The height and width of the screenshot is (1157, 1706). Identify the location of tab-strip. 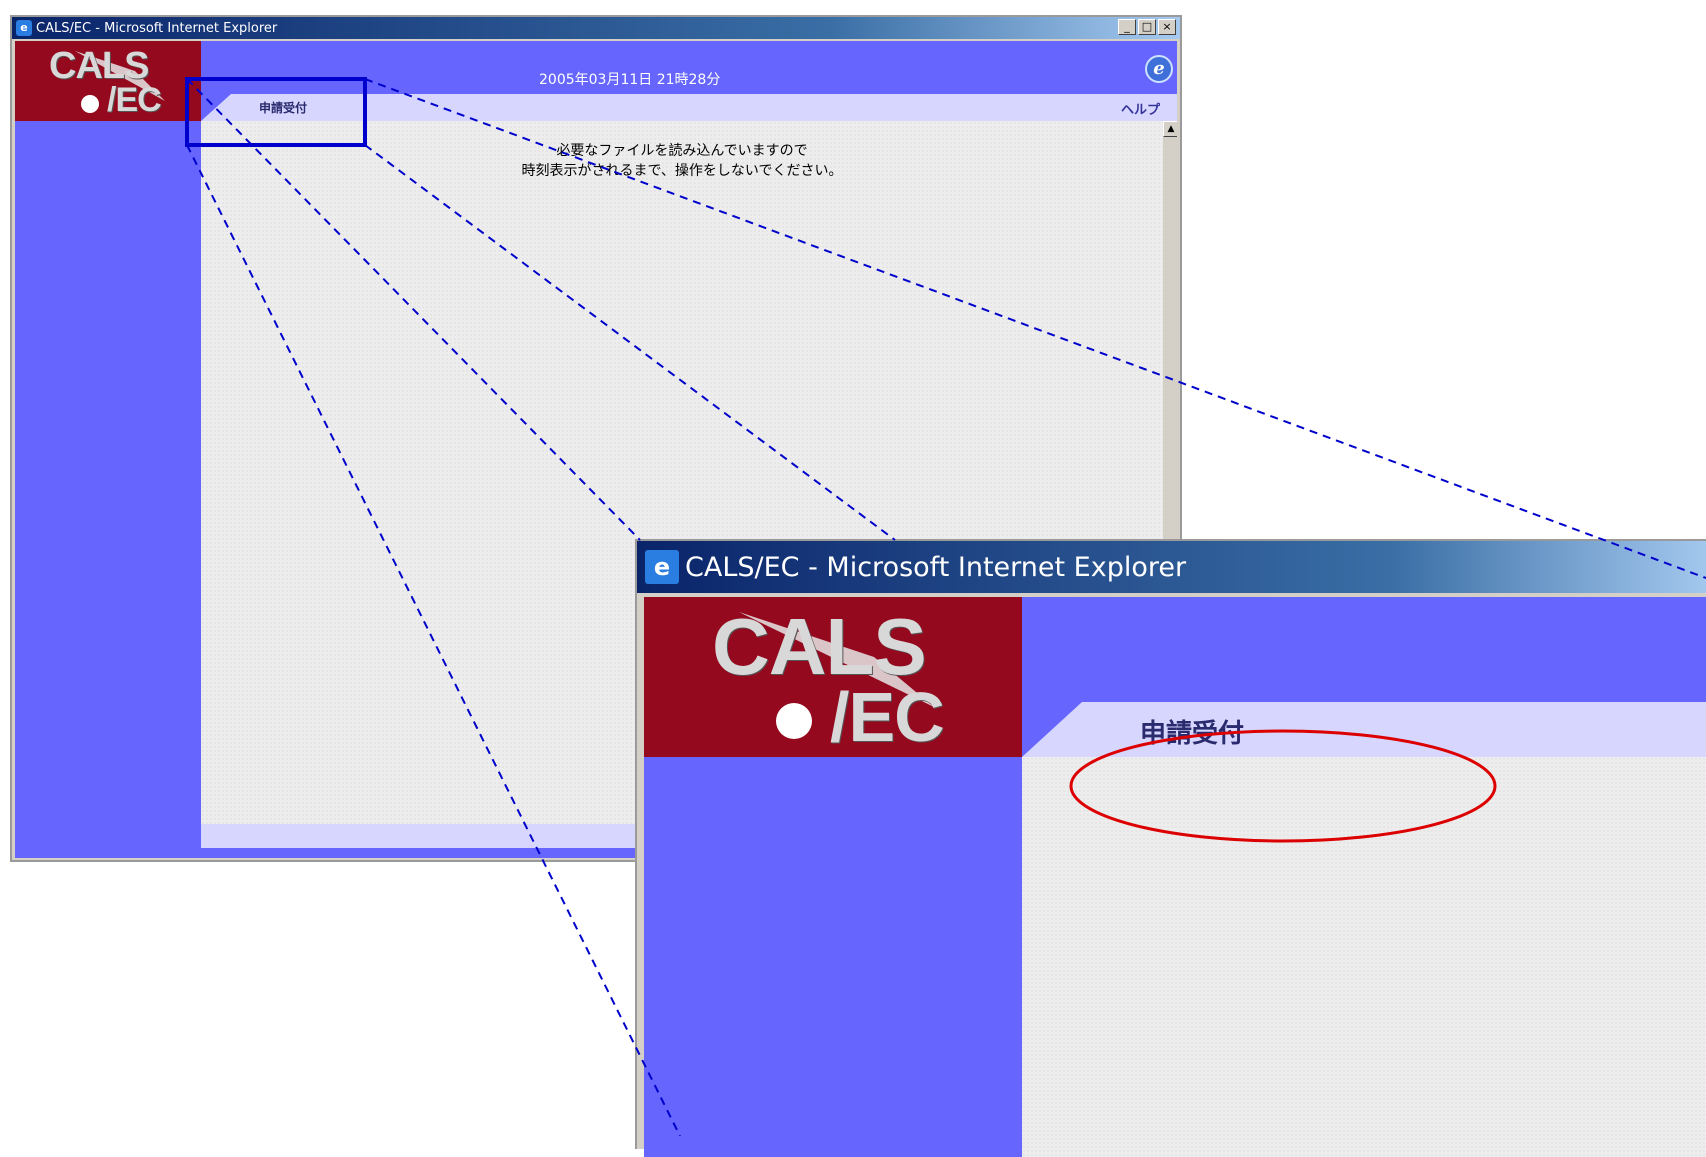
(689, 107).